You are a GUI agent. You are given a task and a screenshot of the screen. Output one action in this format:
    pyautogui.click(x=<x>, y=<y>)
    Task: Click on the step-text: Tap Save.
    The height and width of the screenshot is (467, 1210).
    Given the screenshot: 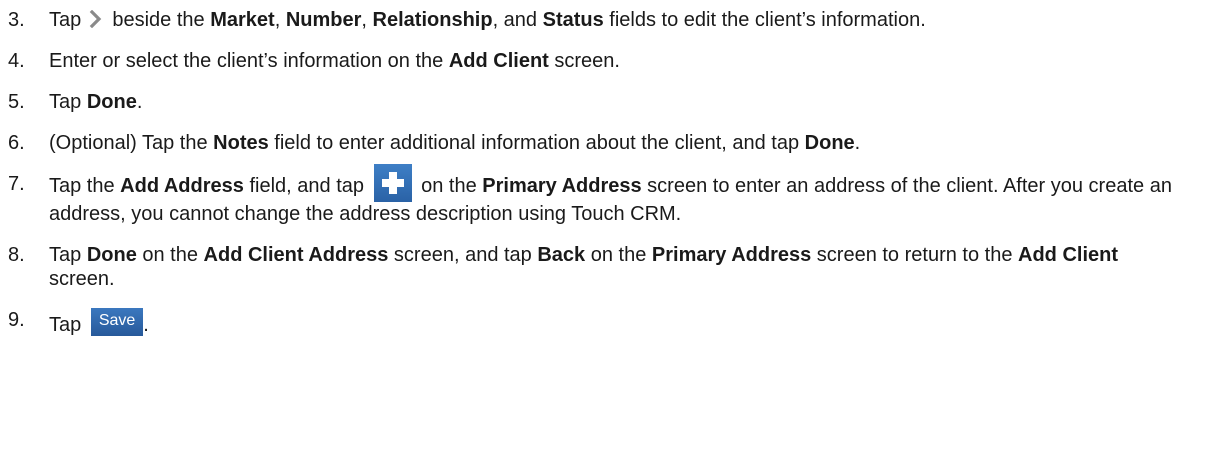 What is the action you would take?
    pyautogui.click(x=99, y=322)
    